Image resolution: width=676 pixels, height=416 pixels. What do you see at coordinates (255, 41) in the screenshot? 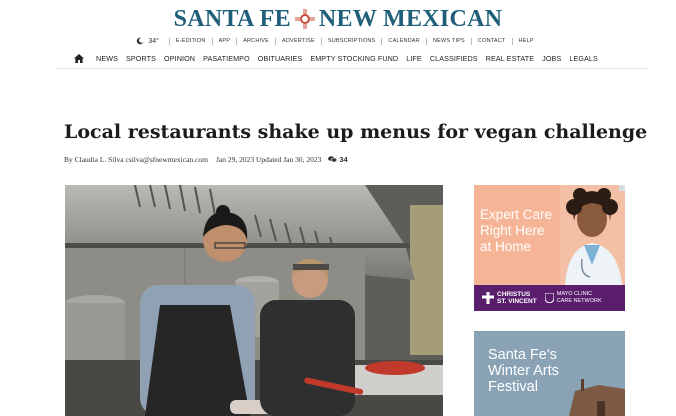
I see `util-link-archive: ARCHIVE` at bounding box center [255, 41].